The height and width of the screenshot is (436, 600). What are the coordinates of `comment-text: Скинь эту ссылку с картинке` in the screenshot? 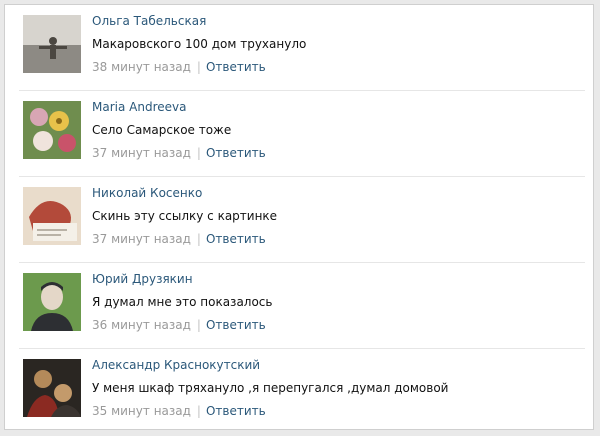 It's located at (185, 216).